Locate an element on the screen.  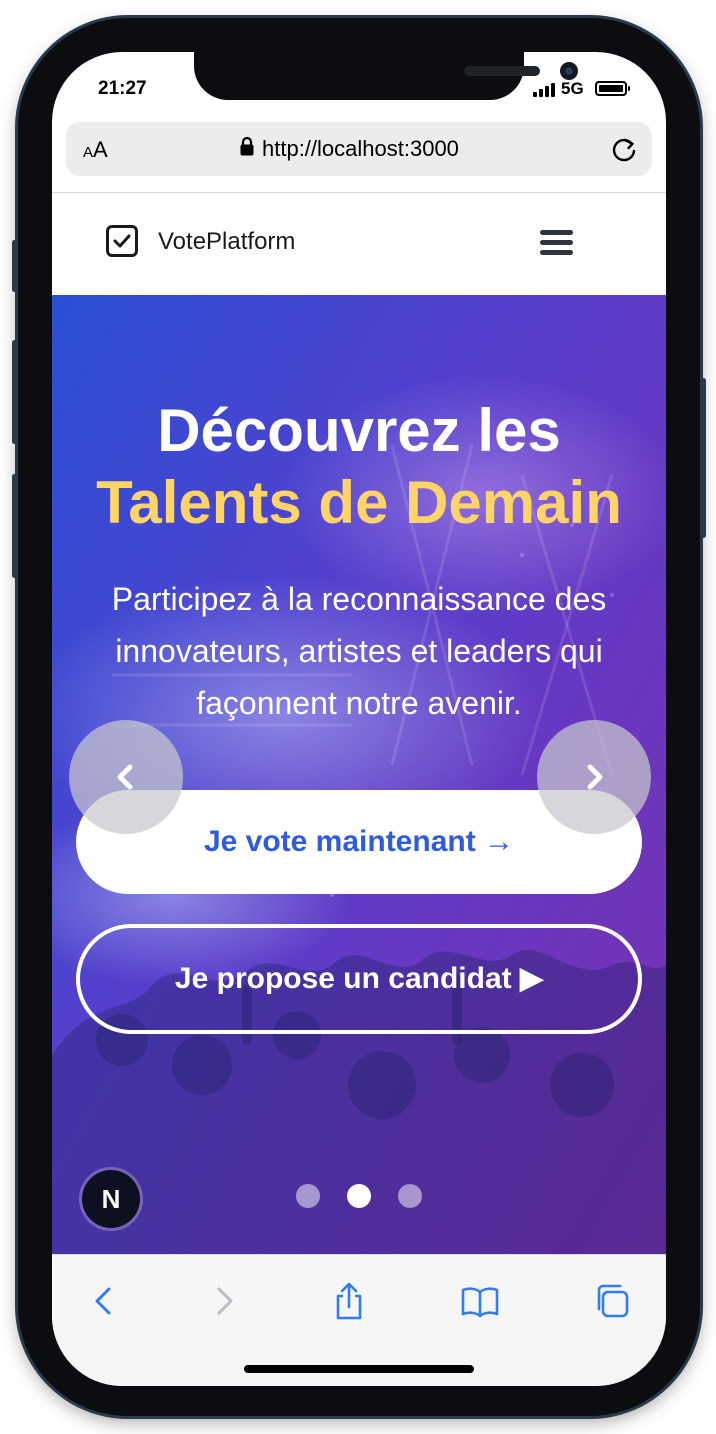
hero-title-line2: Talents de Demain is located at coordinates (359, 502).